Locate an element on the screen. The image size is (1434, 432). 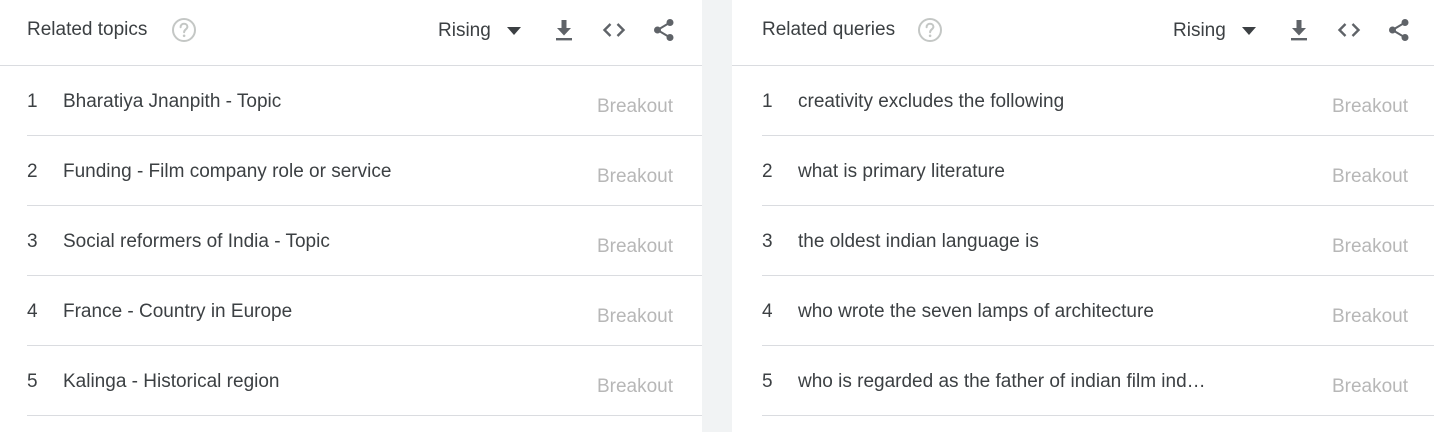
panel-title: Related topics is located at coordinates (87, 29).